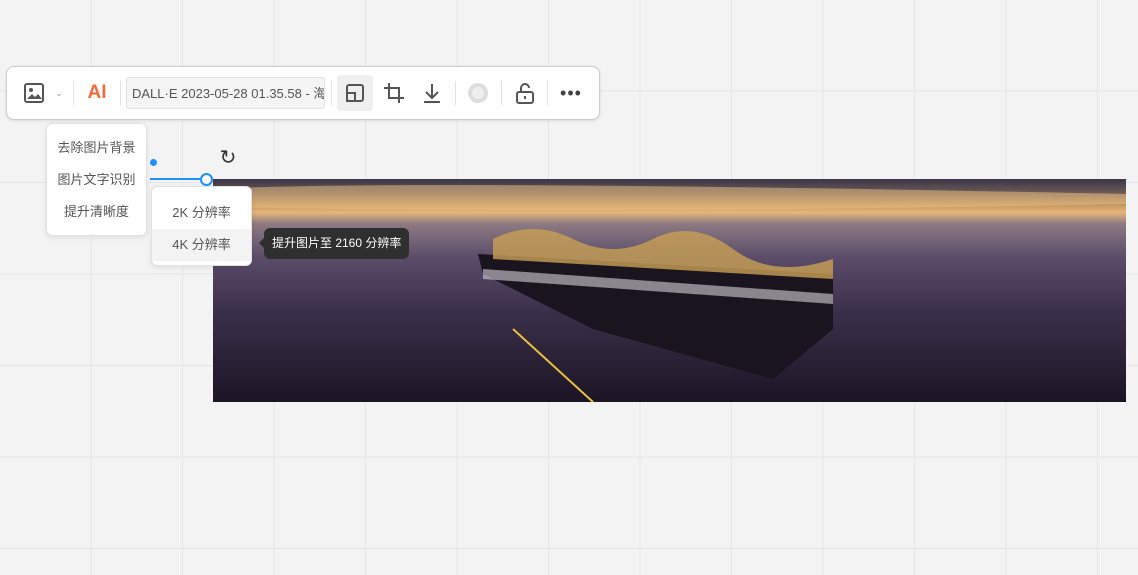 This screenshot has height=575, width=1138. What do you see at coordinates (228, 157) in the screenshot?
I see `rotate-icon: ↻` at bounding box center [228, 157].